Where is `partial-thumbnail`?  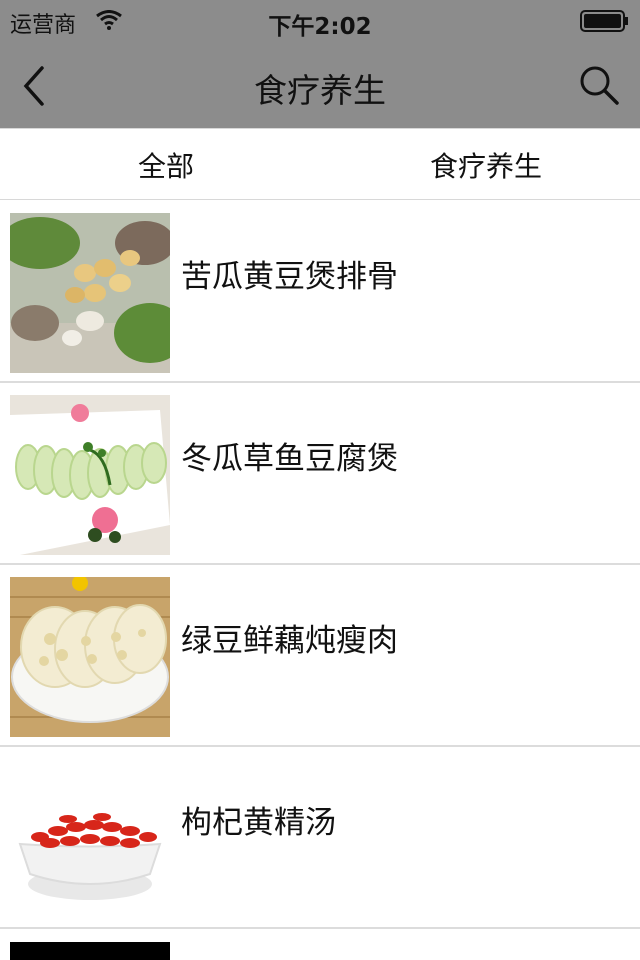
partial-thumbnail is located at coordinates (90, 951).